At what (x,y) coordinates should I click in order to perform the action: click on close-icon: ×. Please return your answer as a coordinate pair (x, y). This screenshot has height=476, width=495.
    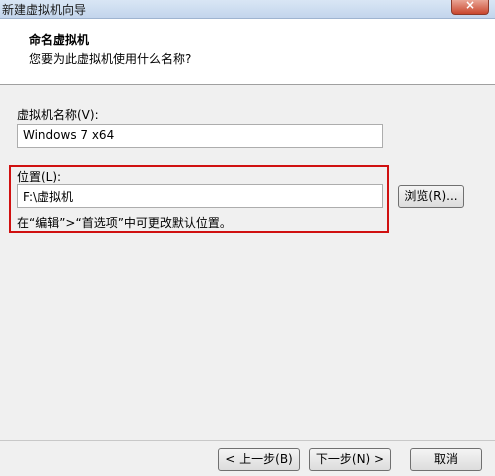
    Looking at the image, I should click on (470, 6).